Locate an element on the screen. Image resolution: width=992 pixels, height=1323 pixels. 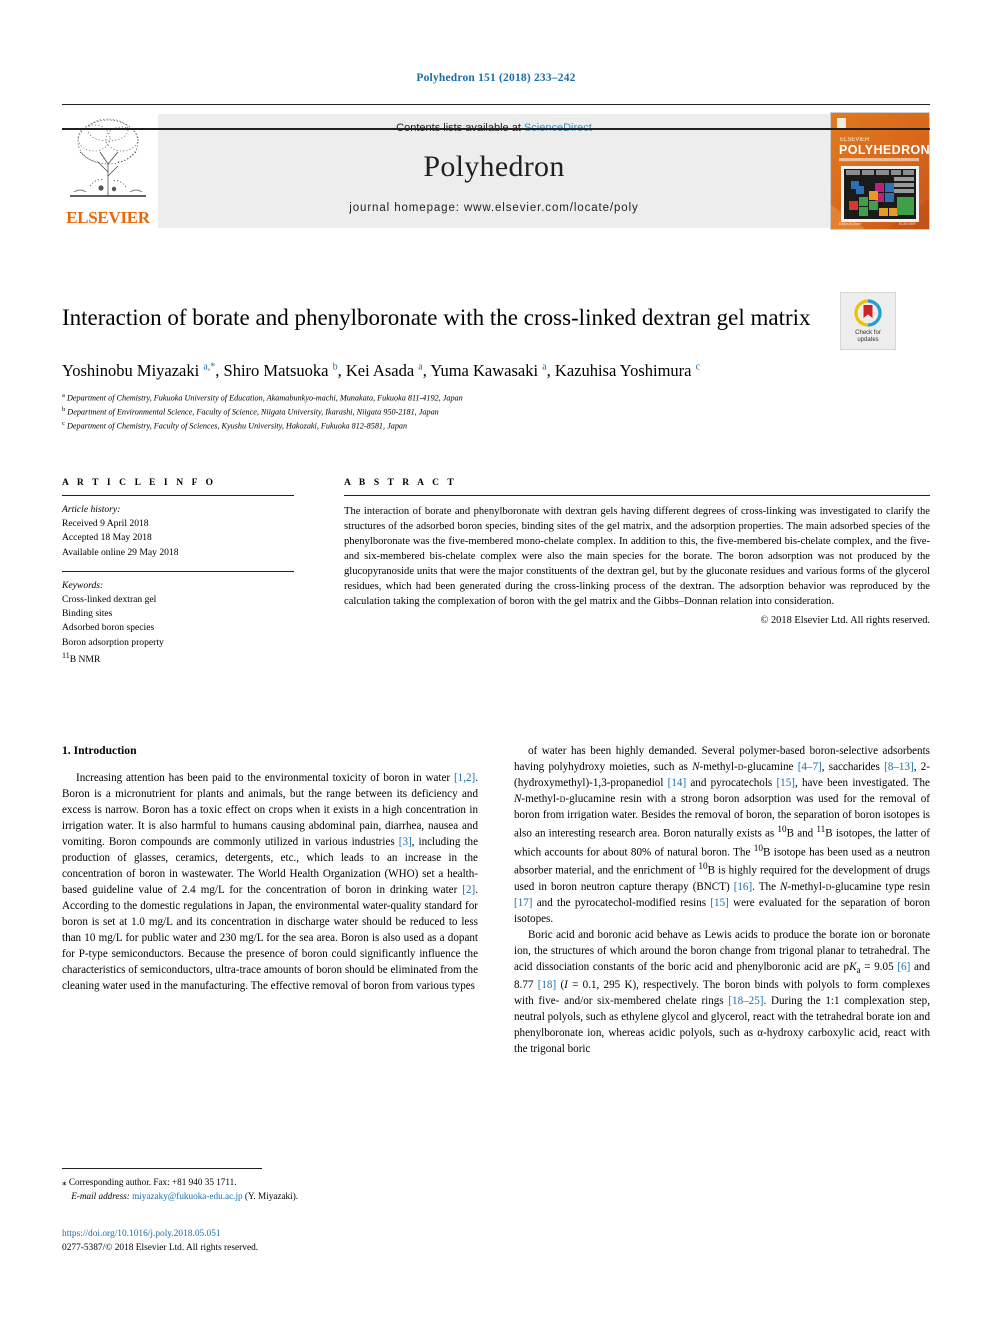
affiliation-mark-b: b is located at coordinates (64, 410).